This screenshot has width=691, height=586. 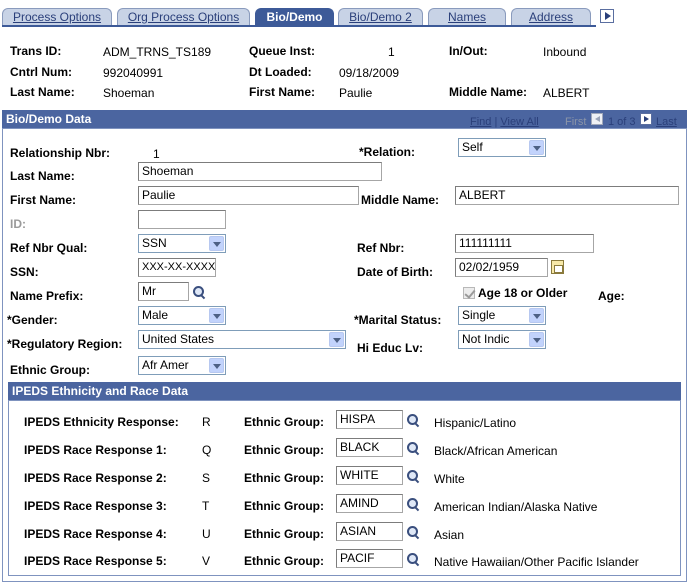 I want to click on tab-bio-demo: Bio/Demo, so click(x=294, y=17).